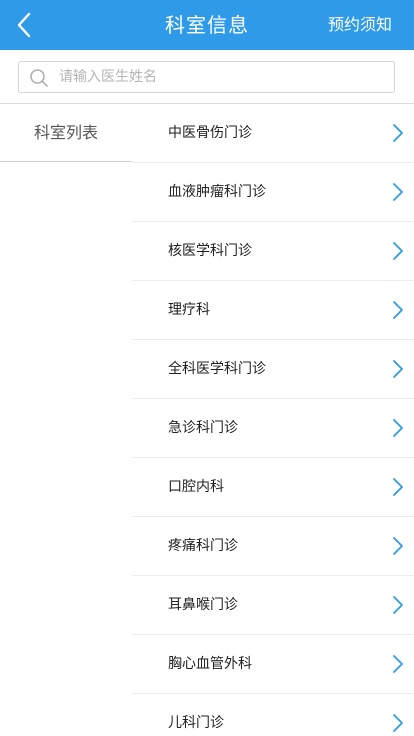  What do you see at coordinates (360, 25) in the screenshot?
I see `booking-notice-link: 预约须知` at bounding box center [360, 25].